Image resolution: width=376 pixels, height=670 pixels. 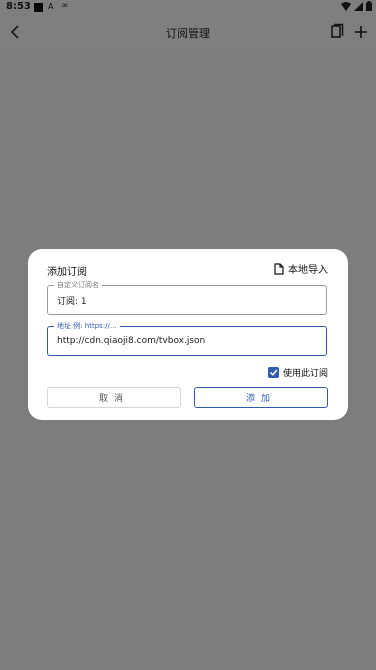 What do you see at coordinates (308, 270) in the screenshot?
I see `local-import-label: 本地导入` at bounding box center [308, 270].